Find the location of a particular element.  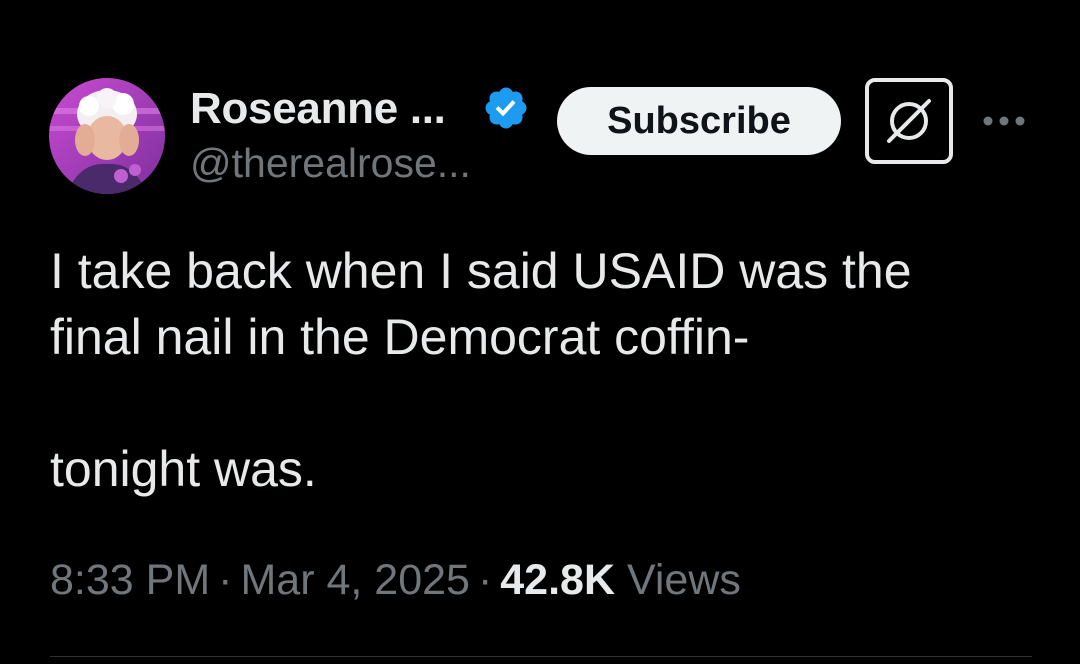

author-avatar is located at coordinates (107, 136).